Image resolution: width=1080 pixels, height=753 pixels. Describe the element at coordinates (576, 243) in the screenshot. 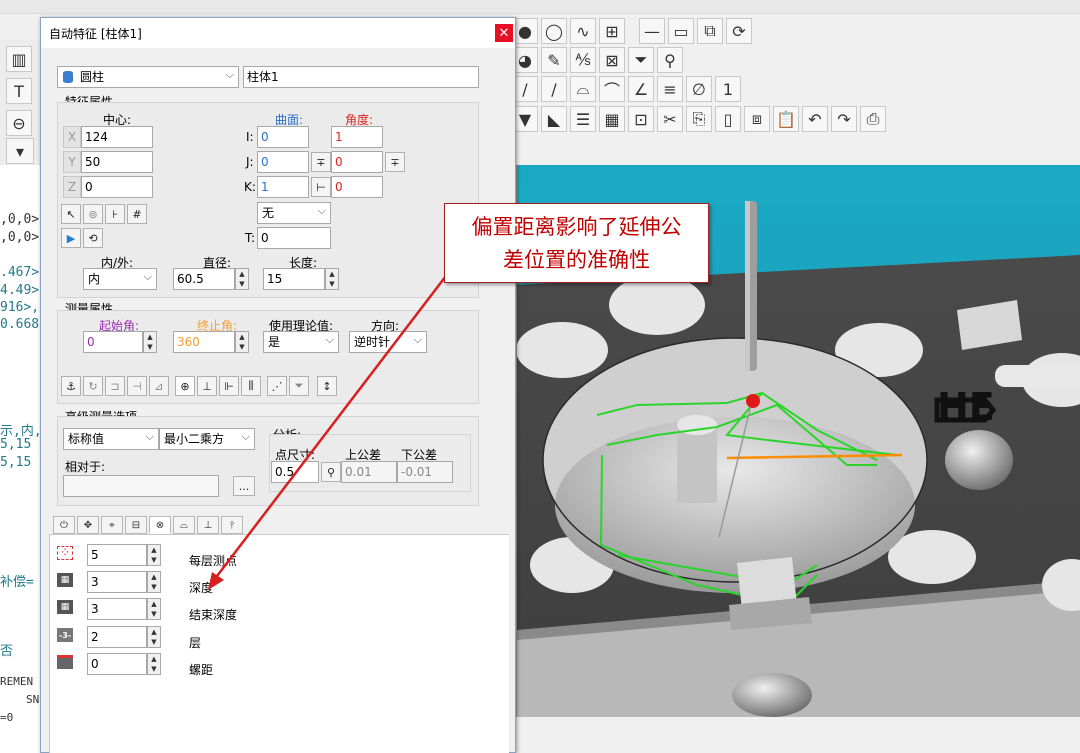

I see `annotation-callout: 偏置距离影响了延伸公 差位置的准确性` at that location.